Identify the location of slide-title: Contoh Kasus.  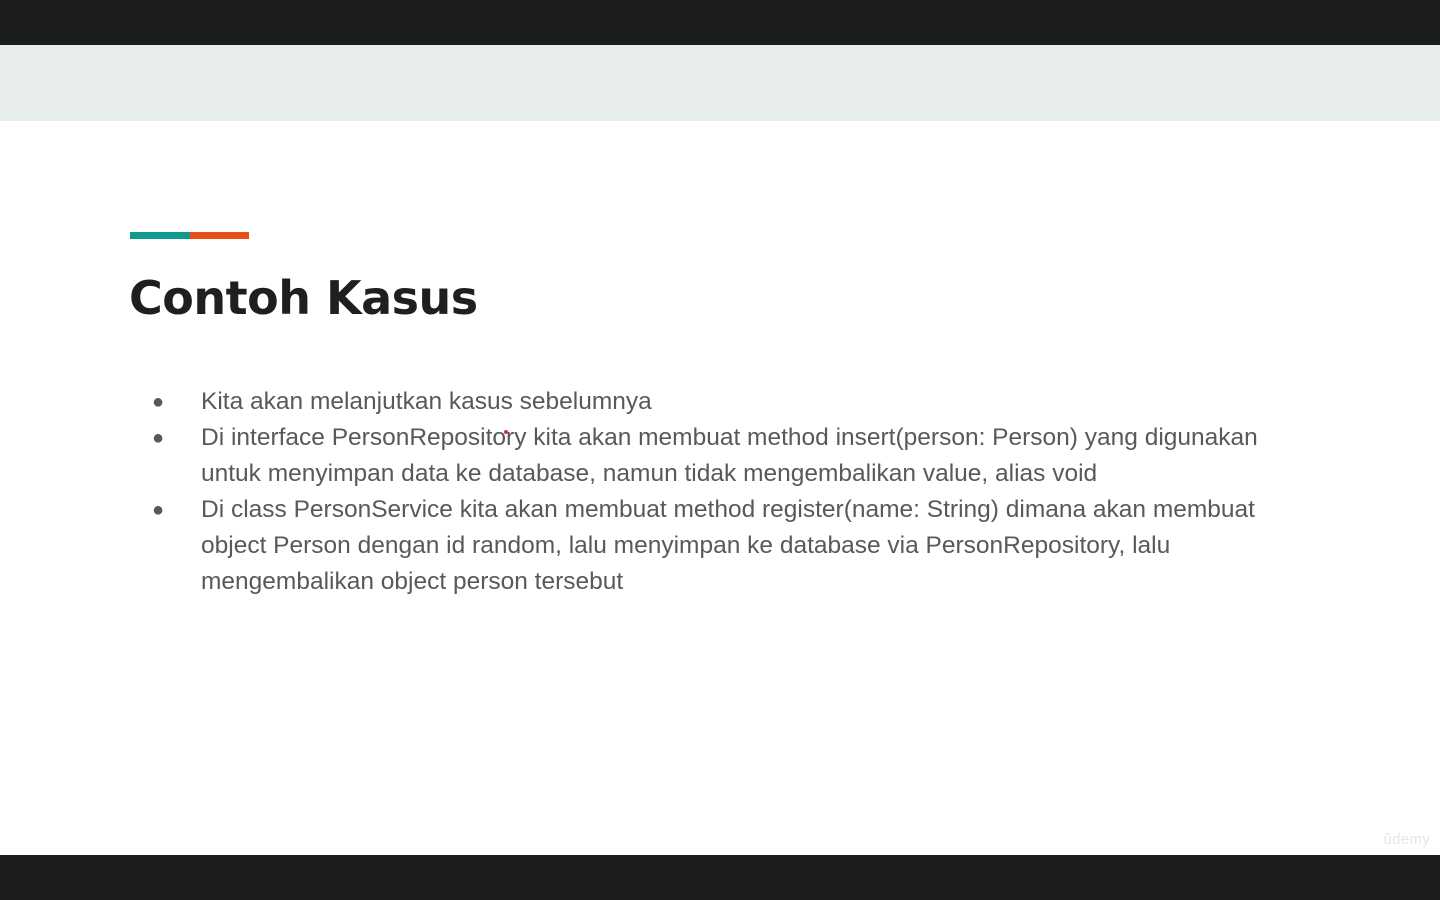
(303, 298).